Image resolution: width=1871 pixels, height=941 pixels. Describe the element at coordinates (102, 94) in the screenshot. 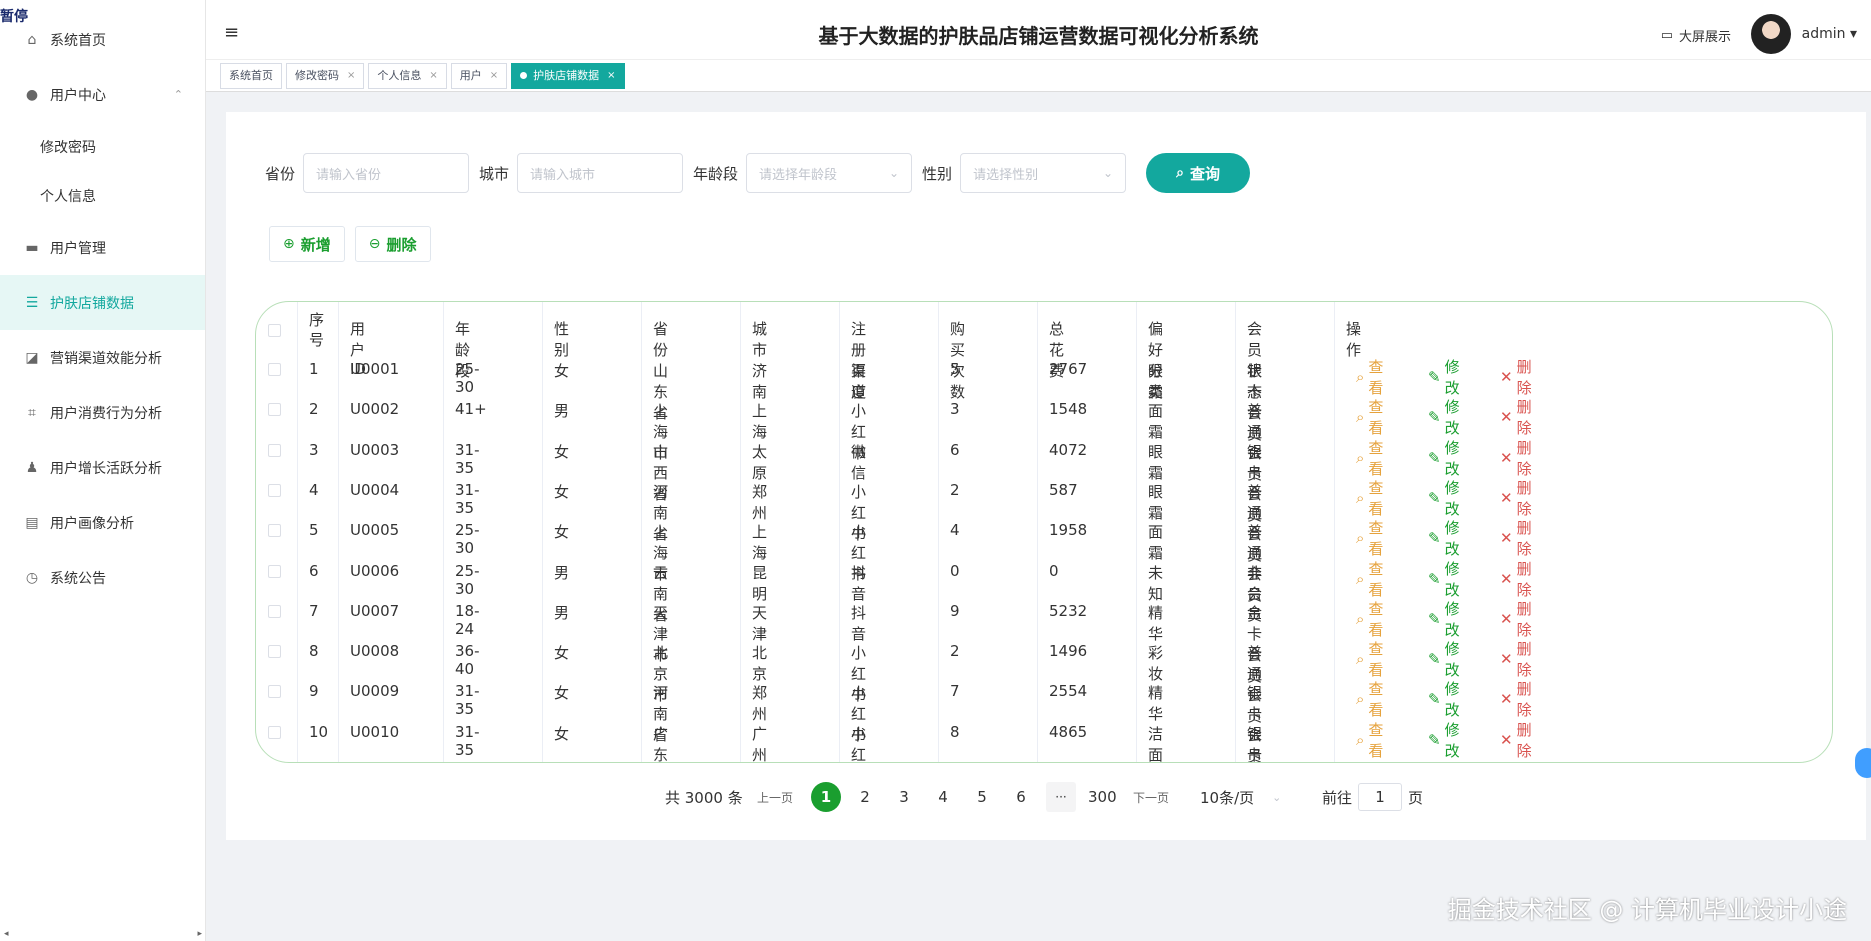

I see `sidebar-item-user-center: ● 用户中心 ⌃` at that location.